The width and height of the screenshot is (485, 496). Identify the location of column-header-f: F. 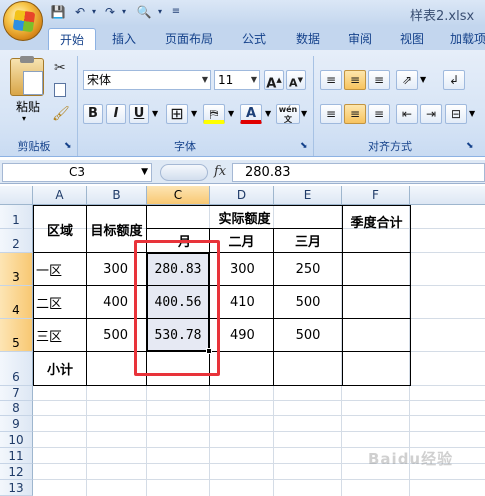
(376, 195).